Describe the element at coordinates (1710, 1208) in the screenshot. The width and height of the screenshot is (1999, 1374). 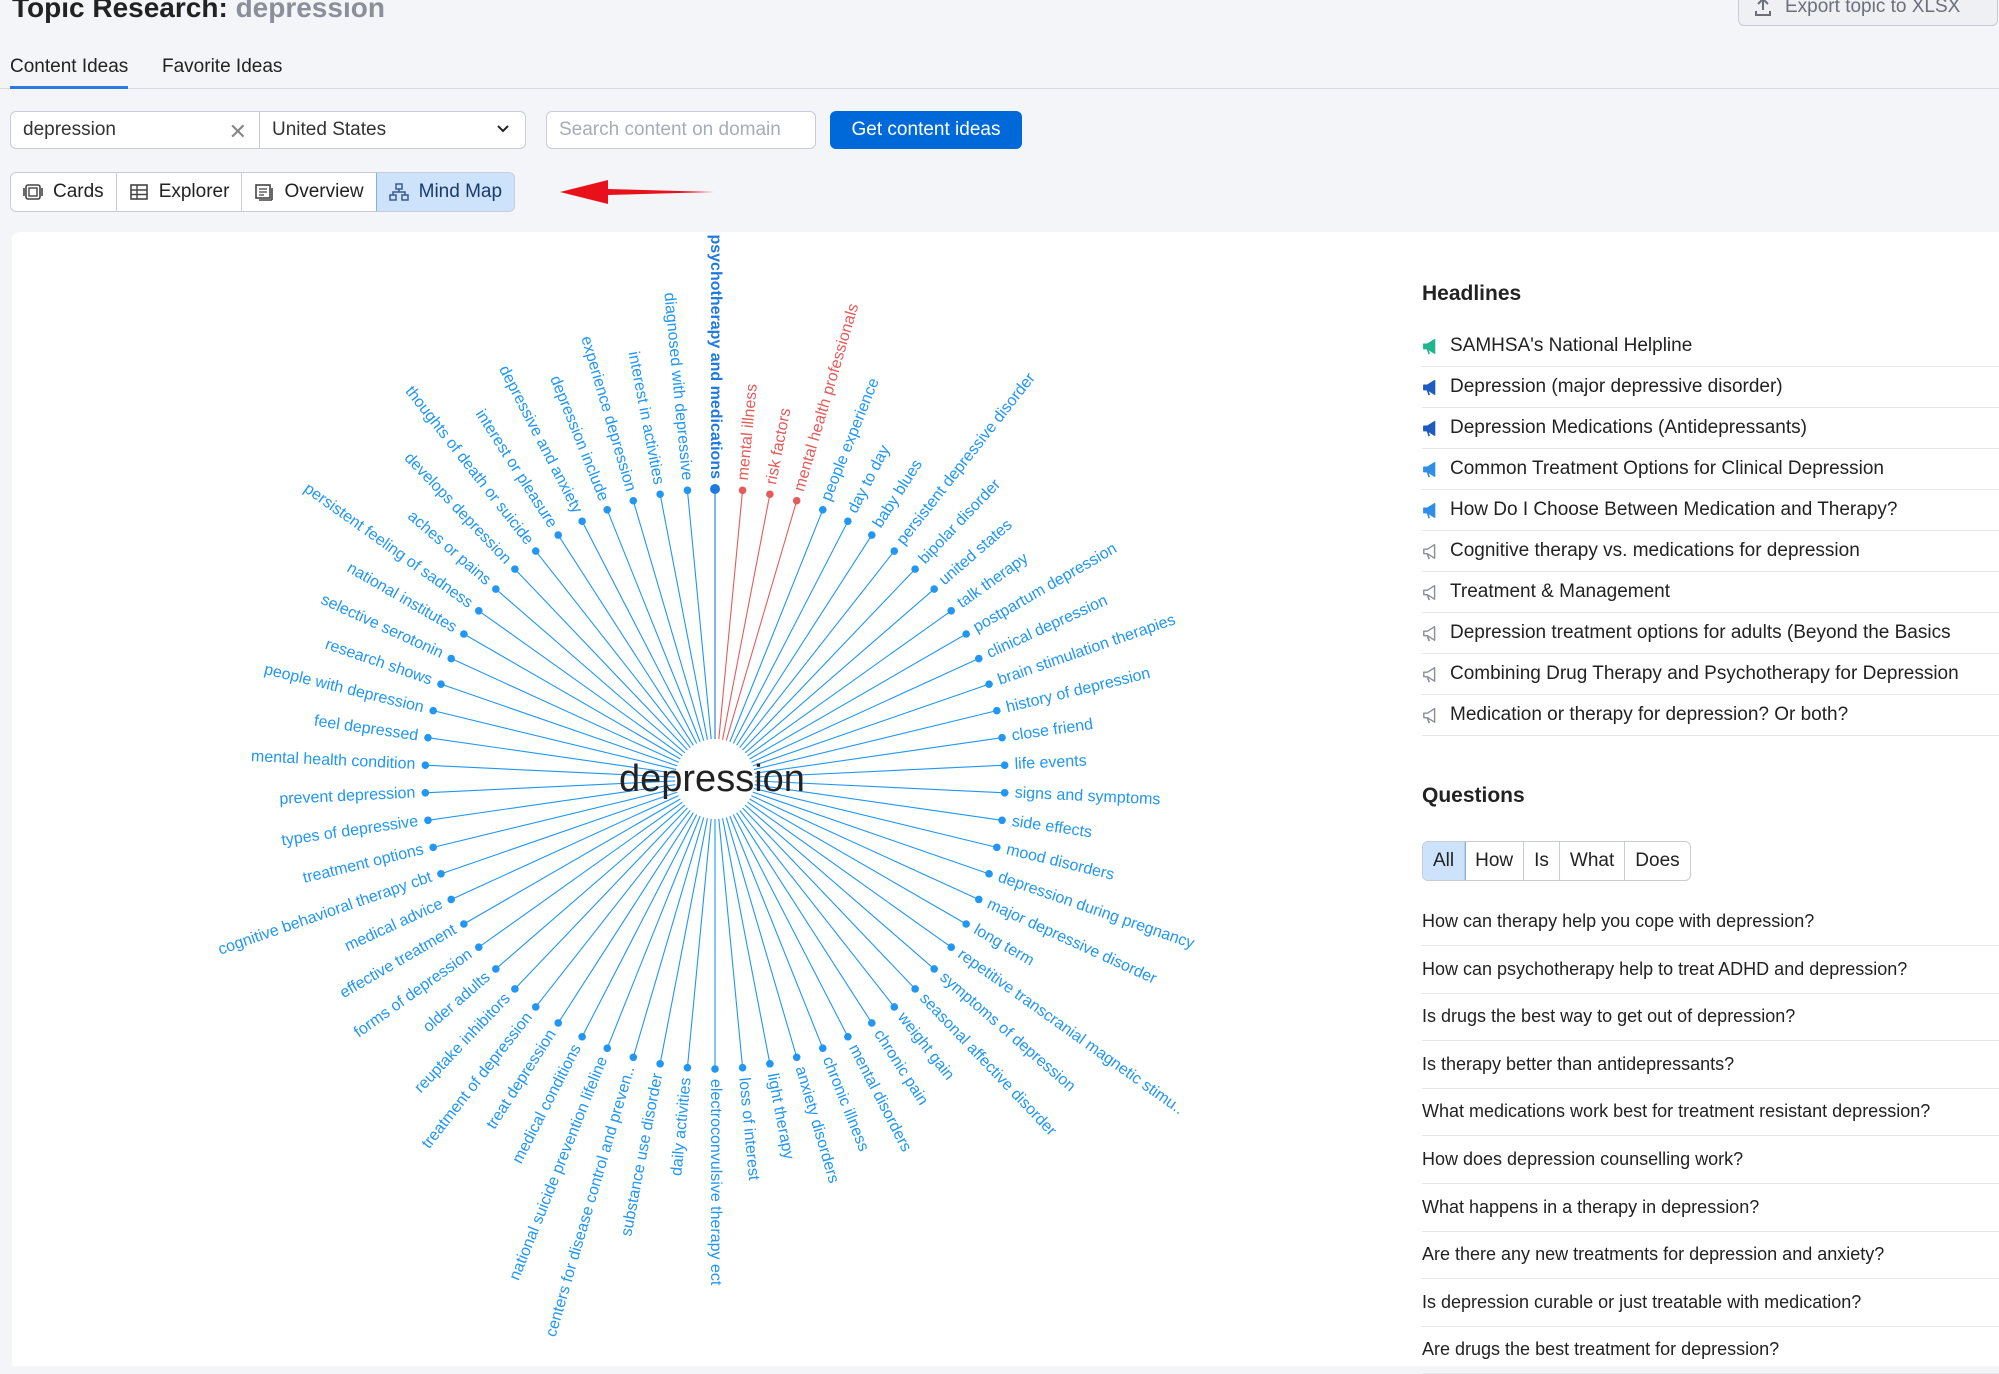
I see `question-item: What happens in a therapy in depression?` at that location.